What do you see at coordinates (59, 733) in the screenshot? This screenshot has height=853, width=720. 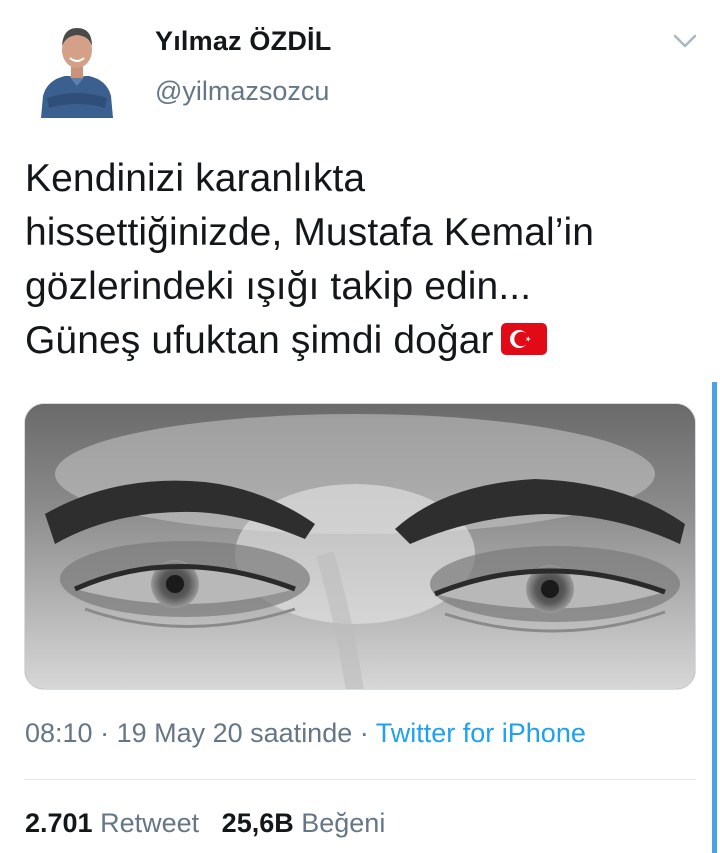 I see `tweet-time: 08:10` at bounding box center [59, 733].